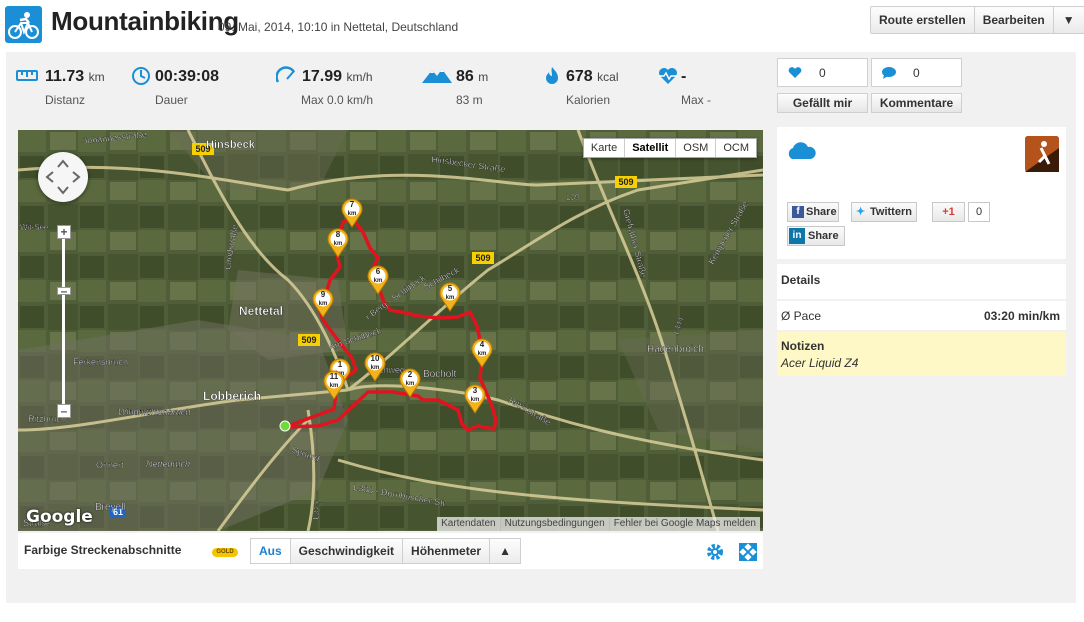 This screenshot has width=1084, height=622. I want to click on duration-label: Dauer, so click(171, 100).